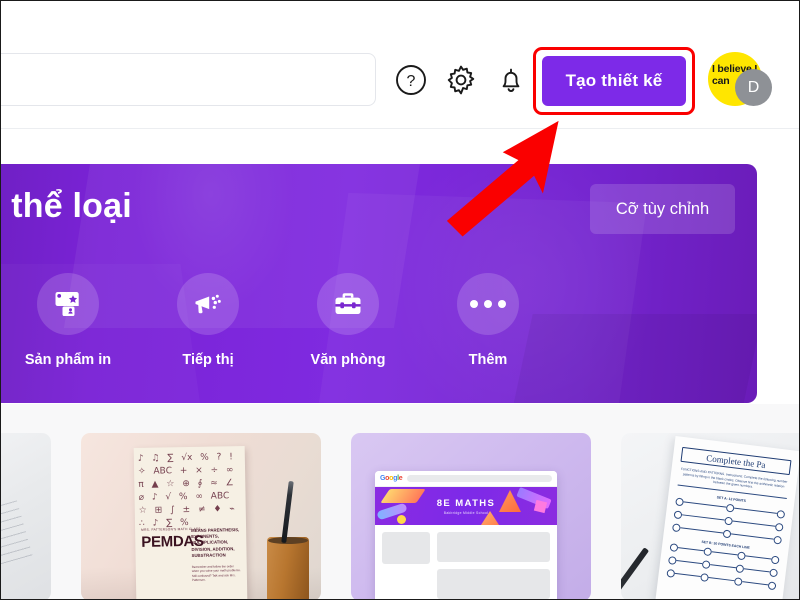 The image size is (800, 600). I want to click on category-label: Thêm, so click(488, 360).